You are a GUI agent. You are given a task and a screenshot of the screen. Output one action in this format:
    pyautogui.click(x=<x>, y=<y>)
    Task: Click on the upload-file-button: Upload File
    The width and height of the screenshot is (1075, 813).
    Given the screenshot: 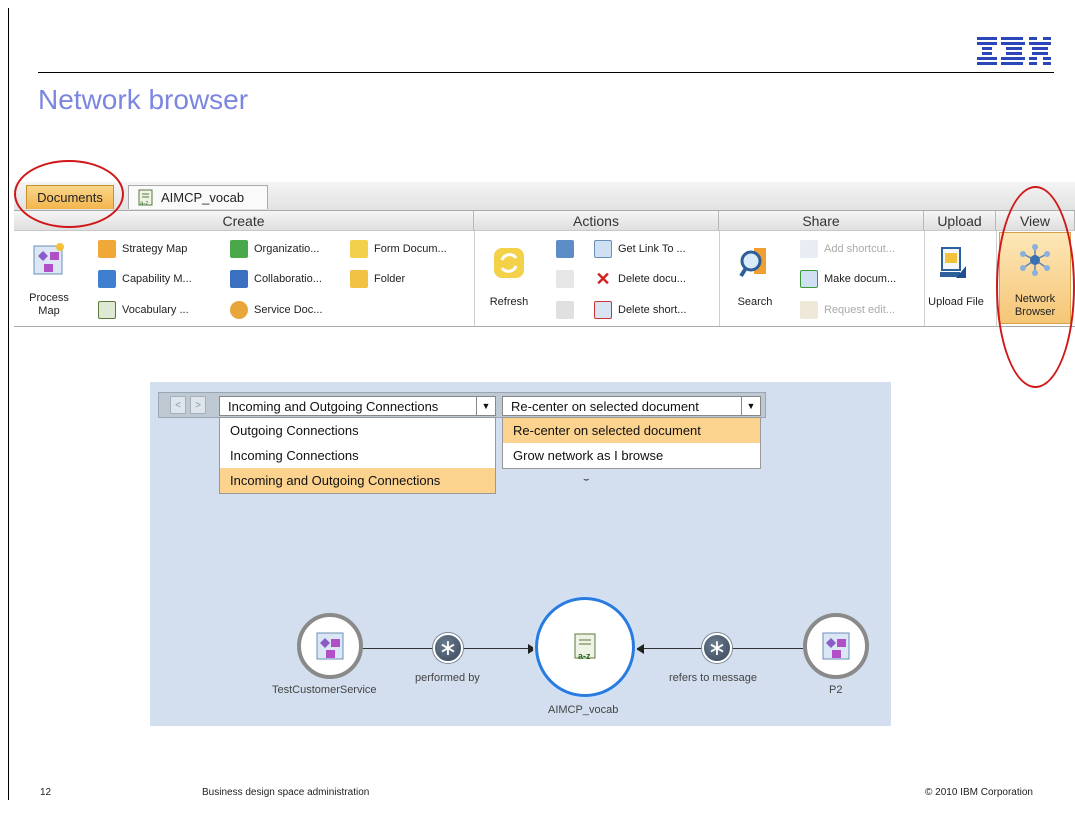 What is the action you would take?
    pyautogui.click(x=956, y=279)
    